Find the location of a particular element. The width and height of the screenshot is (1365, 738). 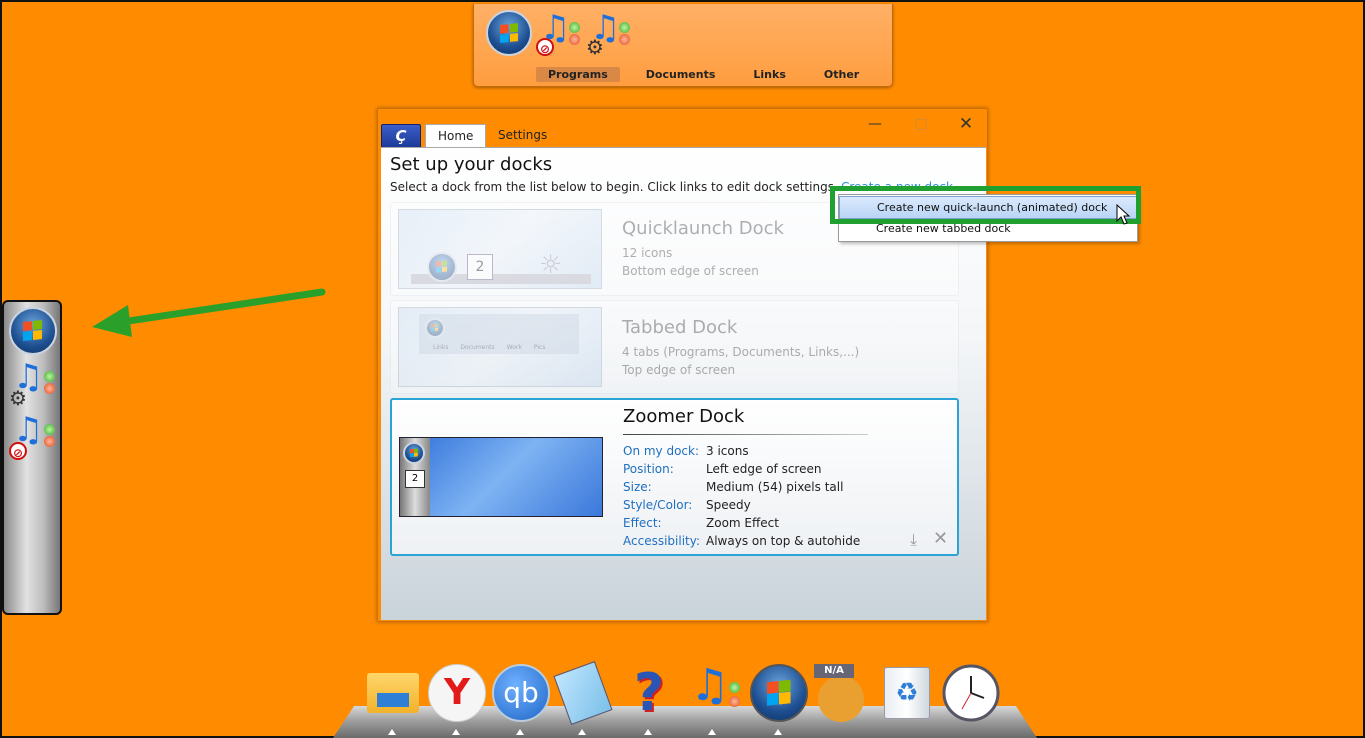

tabbed-dock-thumbnail: Links Documents Work Pics is located at coordinates (500, 347).